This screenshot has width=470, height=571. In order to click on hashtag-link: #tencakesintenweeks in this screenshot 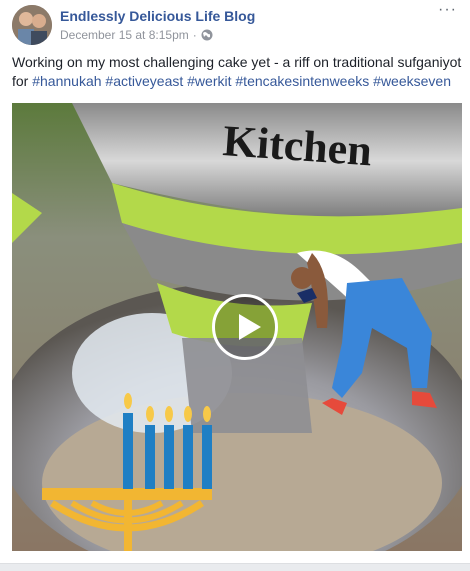, I will do `click(302, 81)`.